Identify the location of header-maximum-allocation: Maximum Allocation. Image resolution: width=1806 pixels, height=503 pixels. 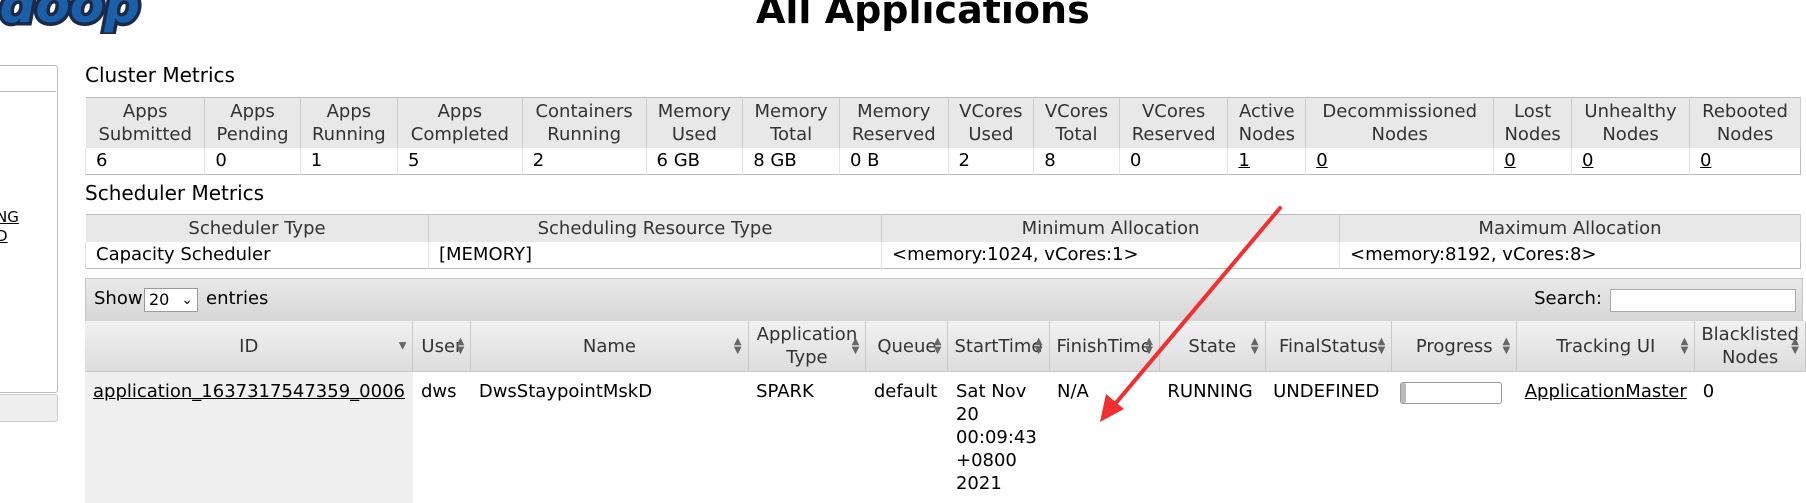
(1570, 229).